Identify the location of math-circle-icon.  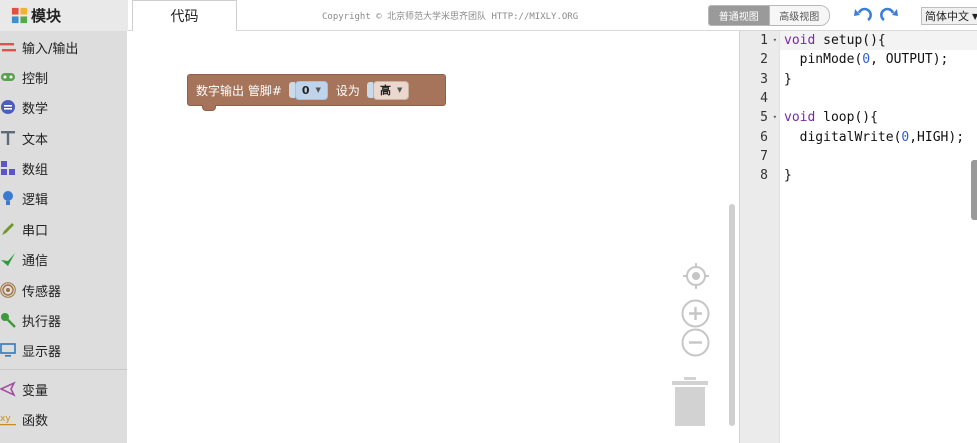
(8, 107).